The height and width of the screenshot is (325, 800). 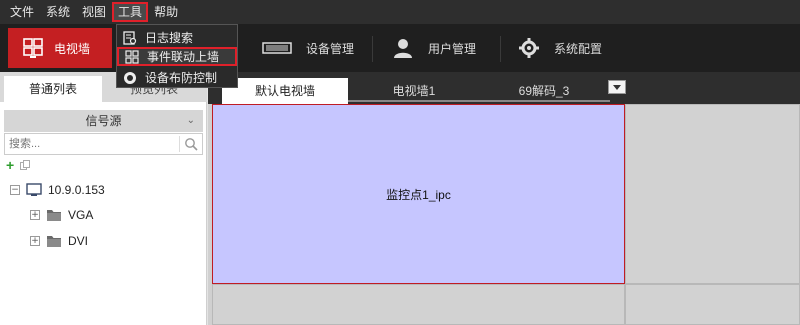 I want to click on collapse-toggle-icon: −, so click(x=15, y=190).